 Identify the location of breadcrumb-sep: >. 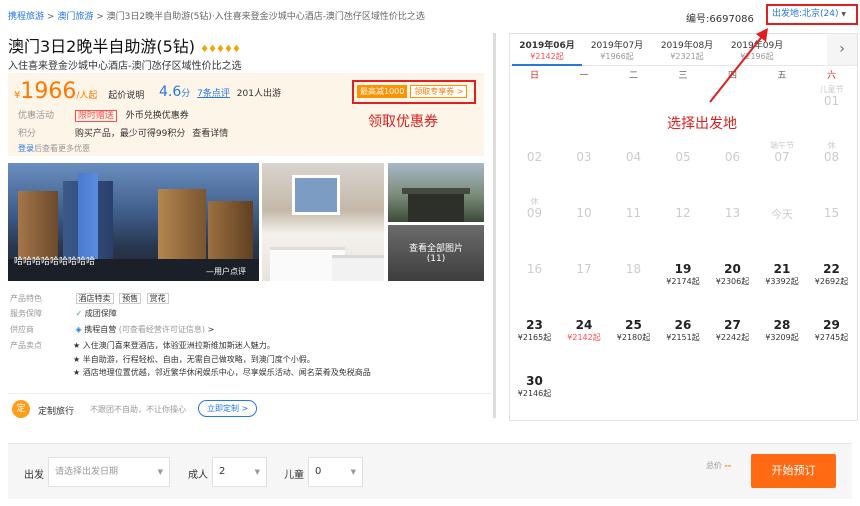
(100, 17).